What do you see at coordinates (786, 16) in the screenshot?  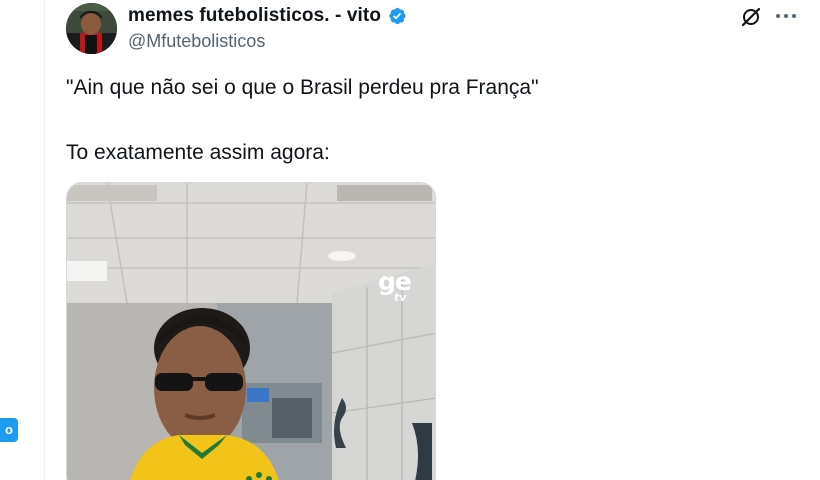 I see `more-options-icon` at bounding box center [786, 16].